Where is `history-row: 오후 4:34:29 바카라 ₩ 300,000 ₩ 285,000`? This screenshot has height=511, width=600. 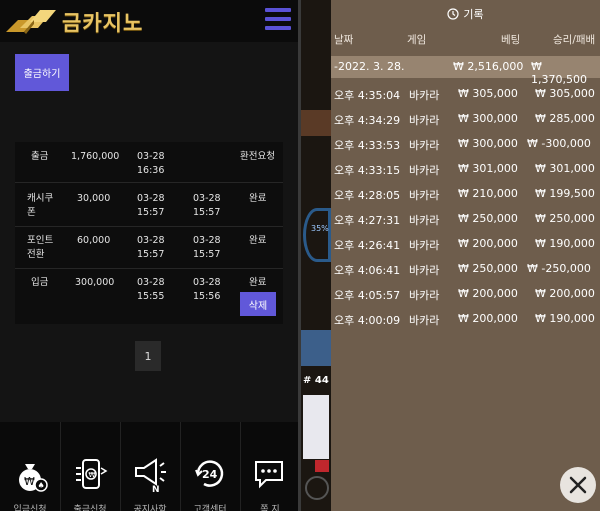
history-row: 오후 4:34:29 바카라 ₩ 300,000 ₩ 285,000 is located at coordinates (465, 122).